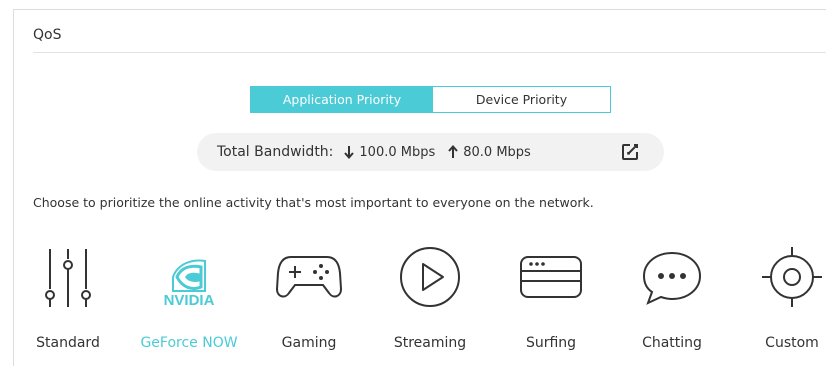 This screenshot has height=366, width=826. I want to click on browser-icon, so click(551, 277).